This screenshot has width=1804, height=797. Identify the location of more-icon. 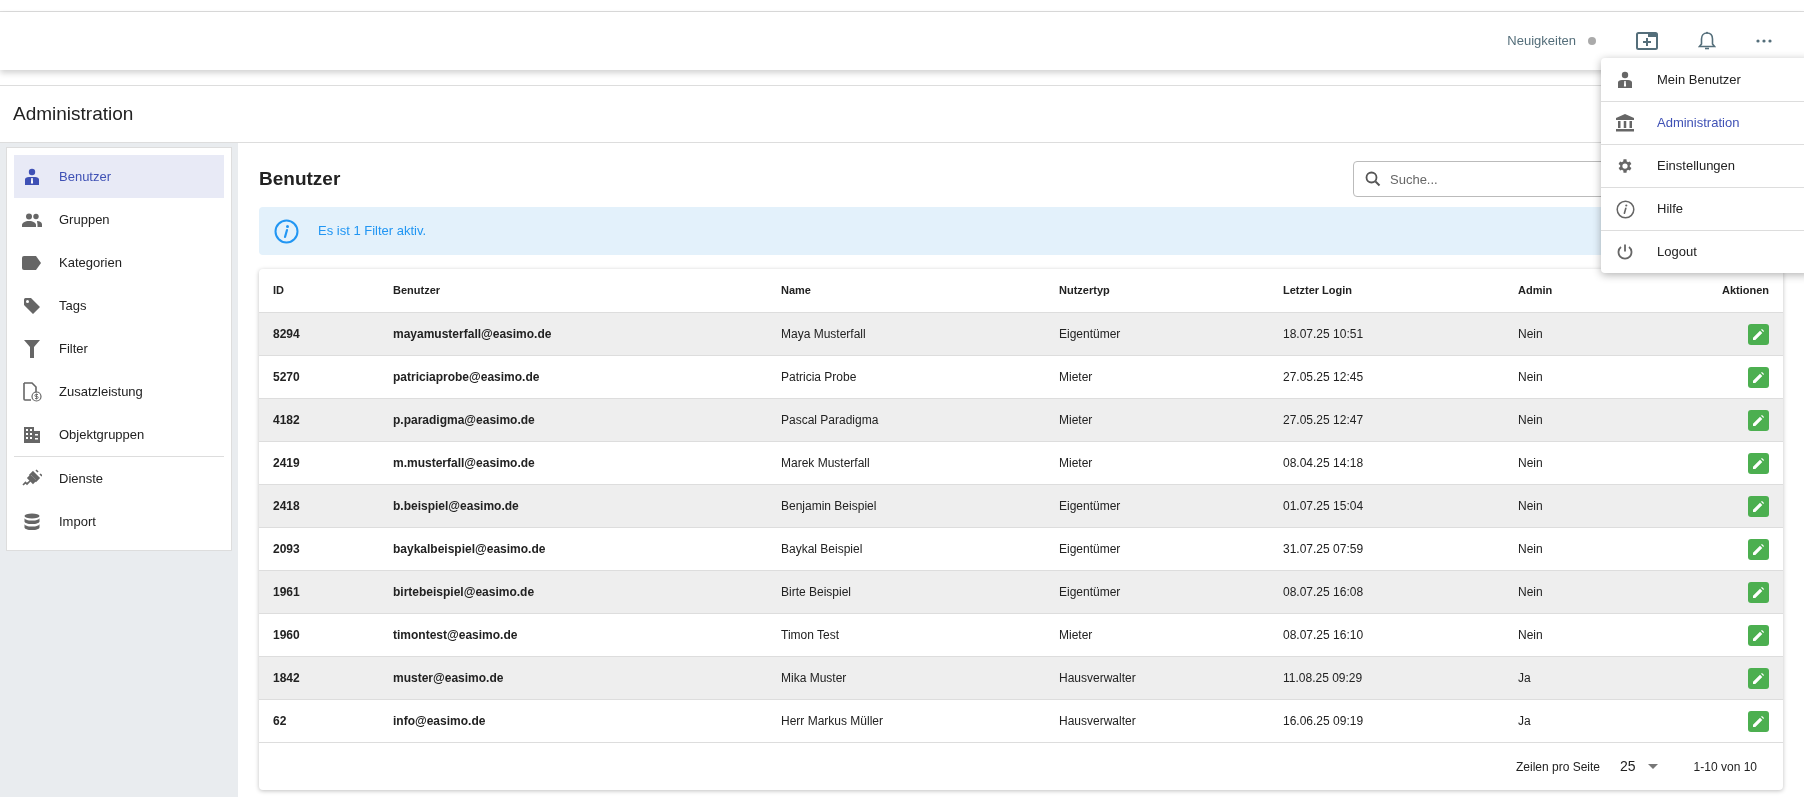
(1764, 41).